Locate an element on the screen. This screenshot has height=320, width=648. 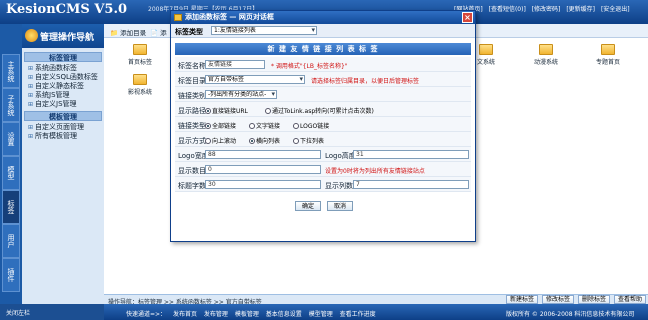
dialog-titlebar: 添加函数标签 — 网页对话框 × is located at coordinates (323, 17).